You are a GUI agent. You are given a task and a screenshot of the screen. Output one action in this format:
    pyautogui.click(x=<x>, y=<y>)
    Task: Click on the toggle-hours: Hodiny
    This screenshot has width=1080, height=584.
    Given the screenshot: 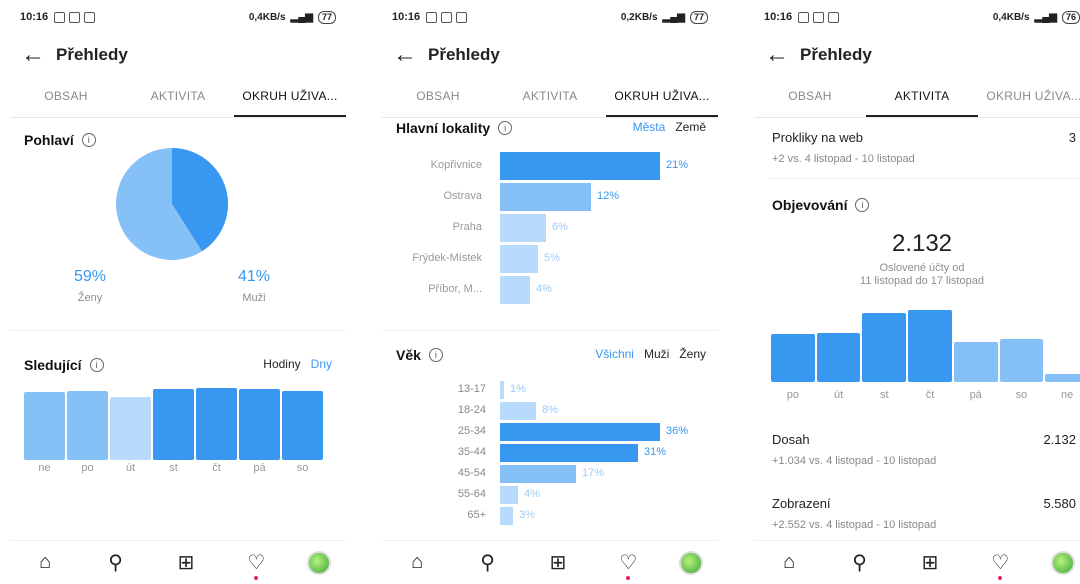 What is the action you would take?
    pyautogui.click(x=281, y=364)
    